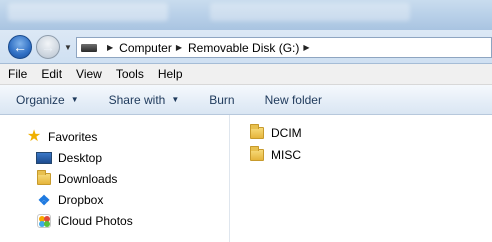 The width and height of the screenshot is (492, 242). Describe the element at coordinates (95, 221) in the screenshot. I see `nav-item-label: iCloud Photos` at that location.